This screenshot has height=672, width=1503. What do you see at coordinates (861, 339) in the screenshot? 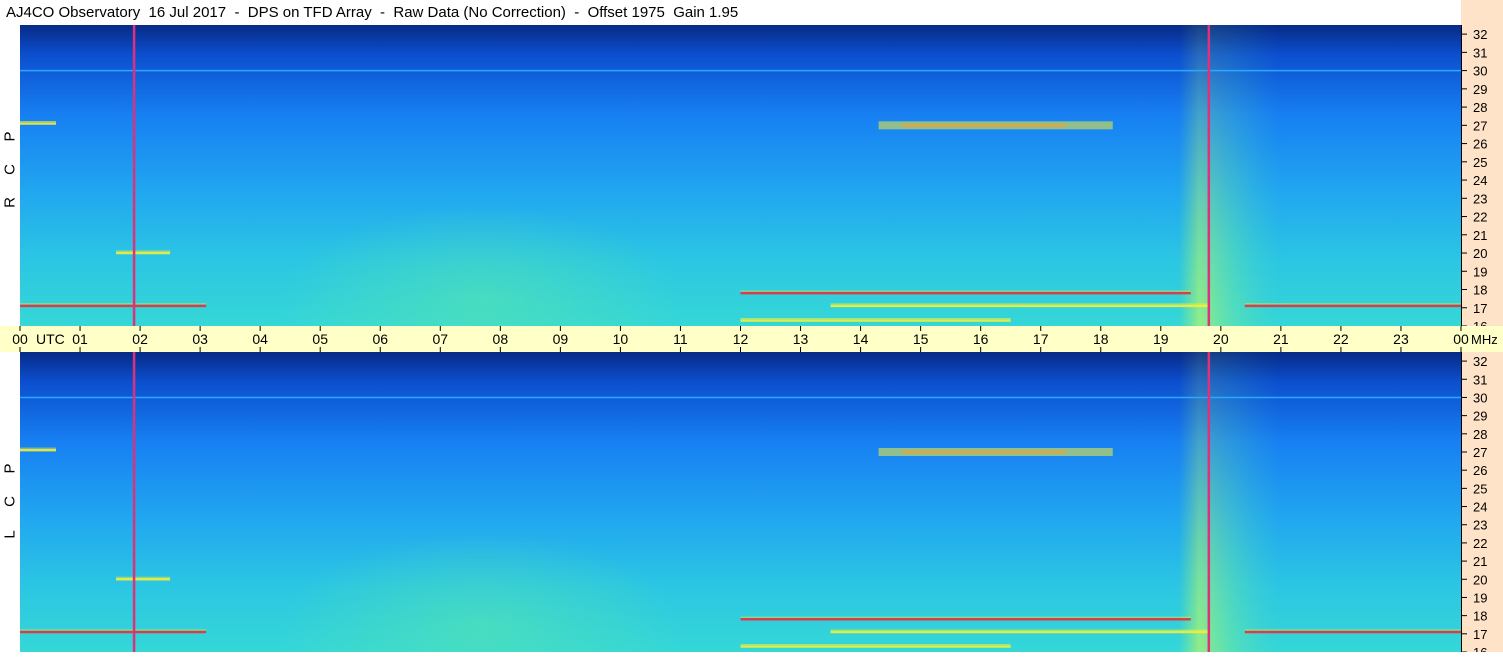
I see `utc-tick-label: 14` at bounding box center [861, 339].